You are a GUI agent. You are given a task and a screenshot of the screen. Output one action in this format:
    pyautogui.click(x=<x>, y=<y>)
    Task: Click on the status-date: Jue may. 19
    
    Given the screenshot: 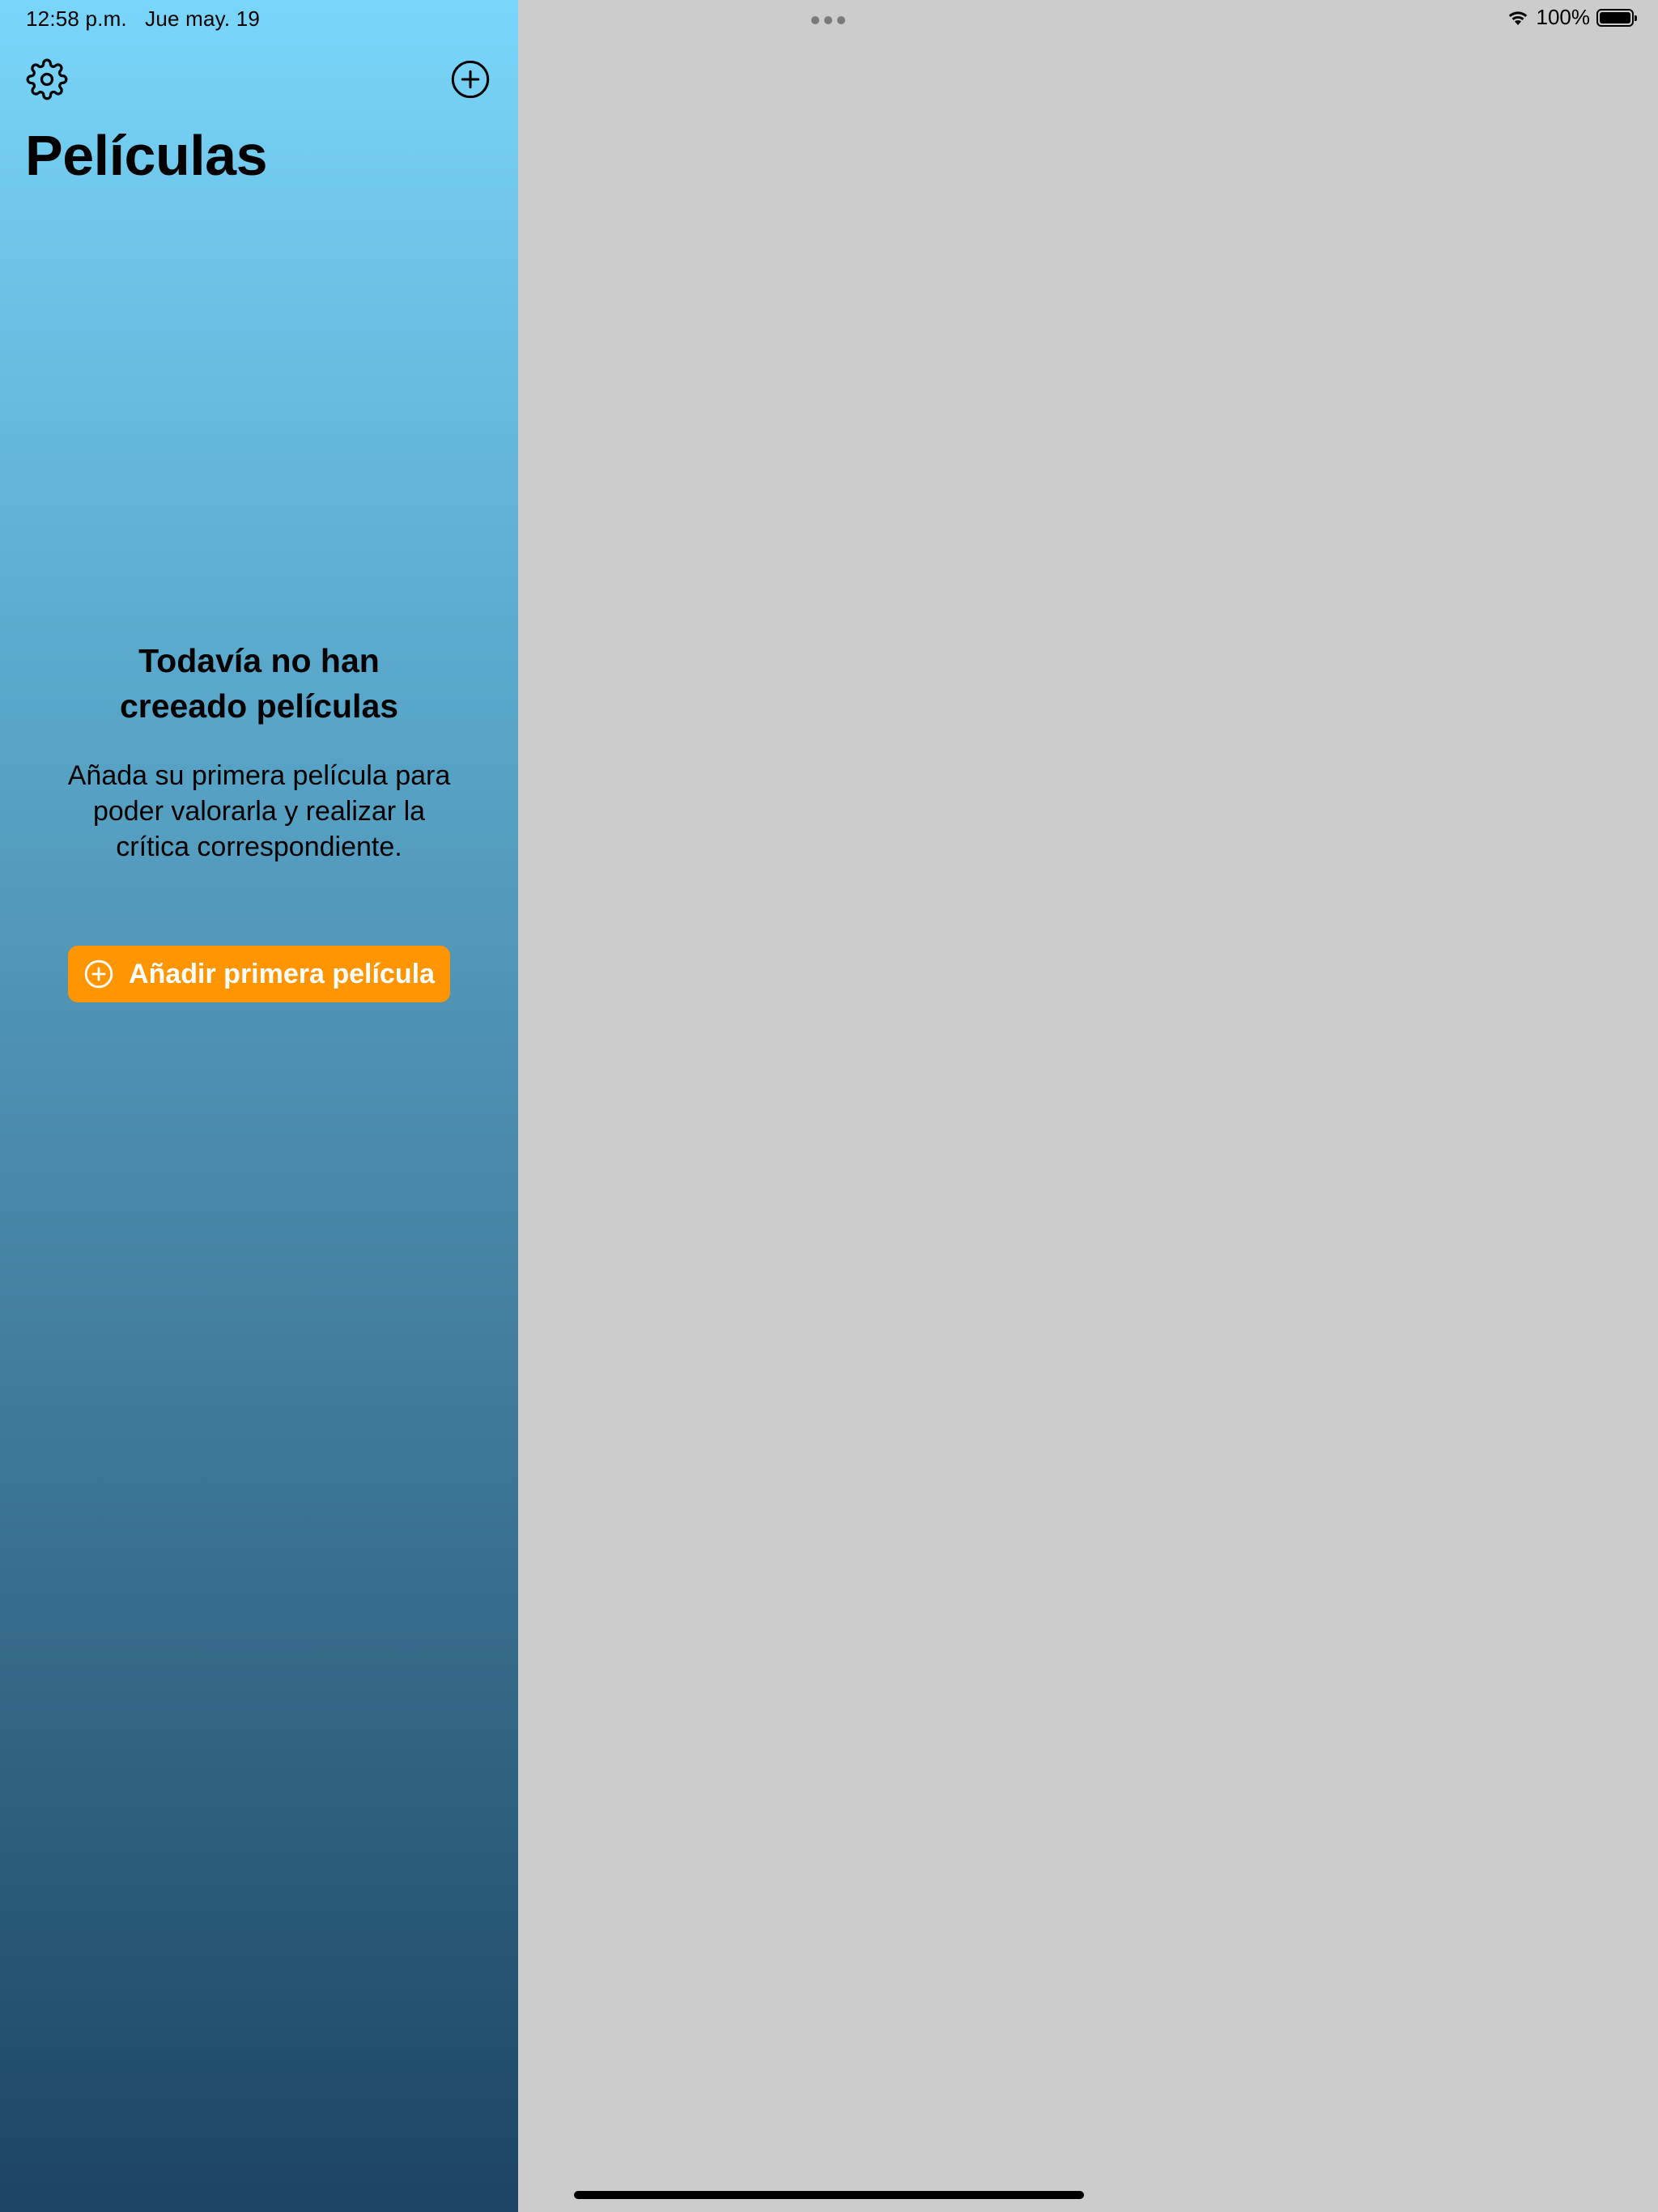 What is the action you would take?
    pyautogui.click(x=203, y=19)
    